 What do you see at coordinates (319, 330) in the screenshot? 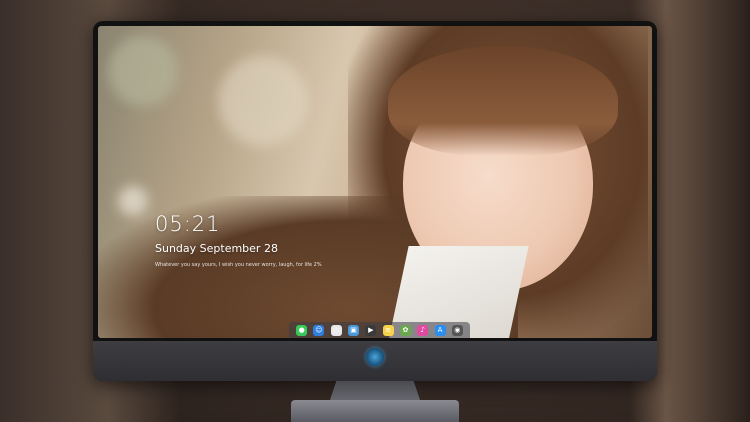
I see `finder-icon: ☺` at bounding box center [319, 330].